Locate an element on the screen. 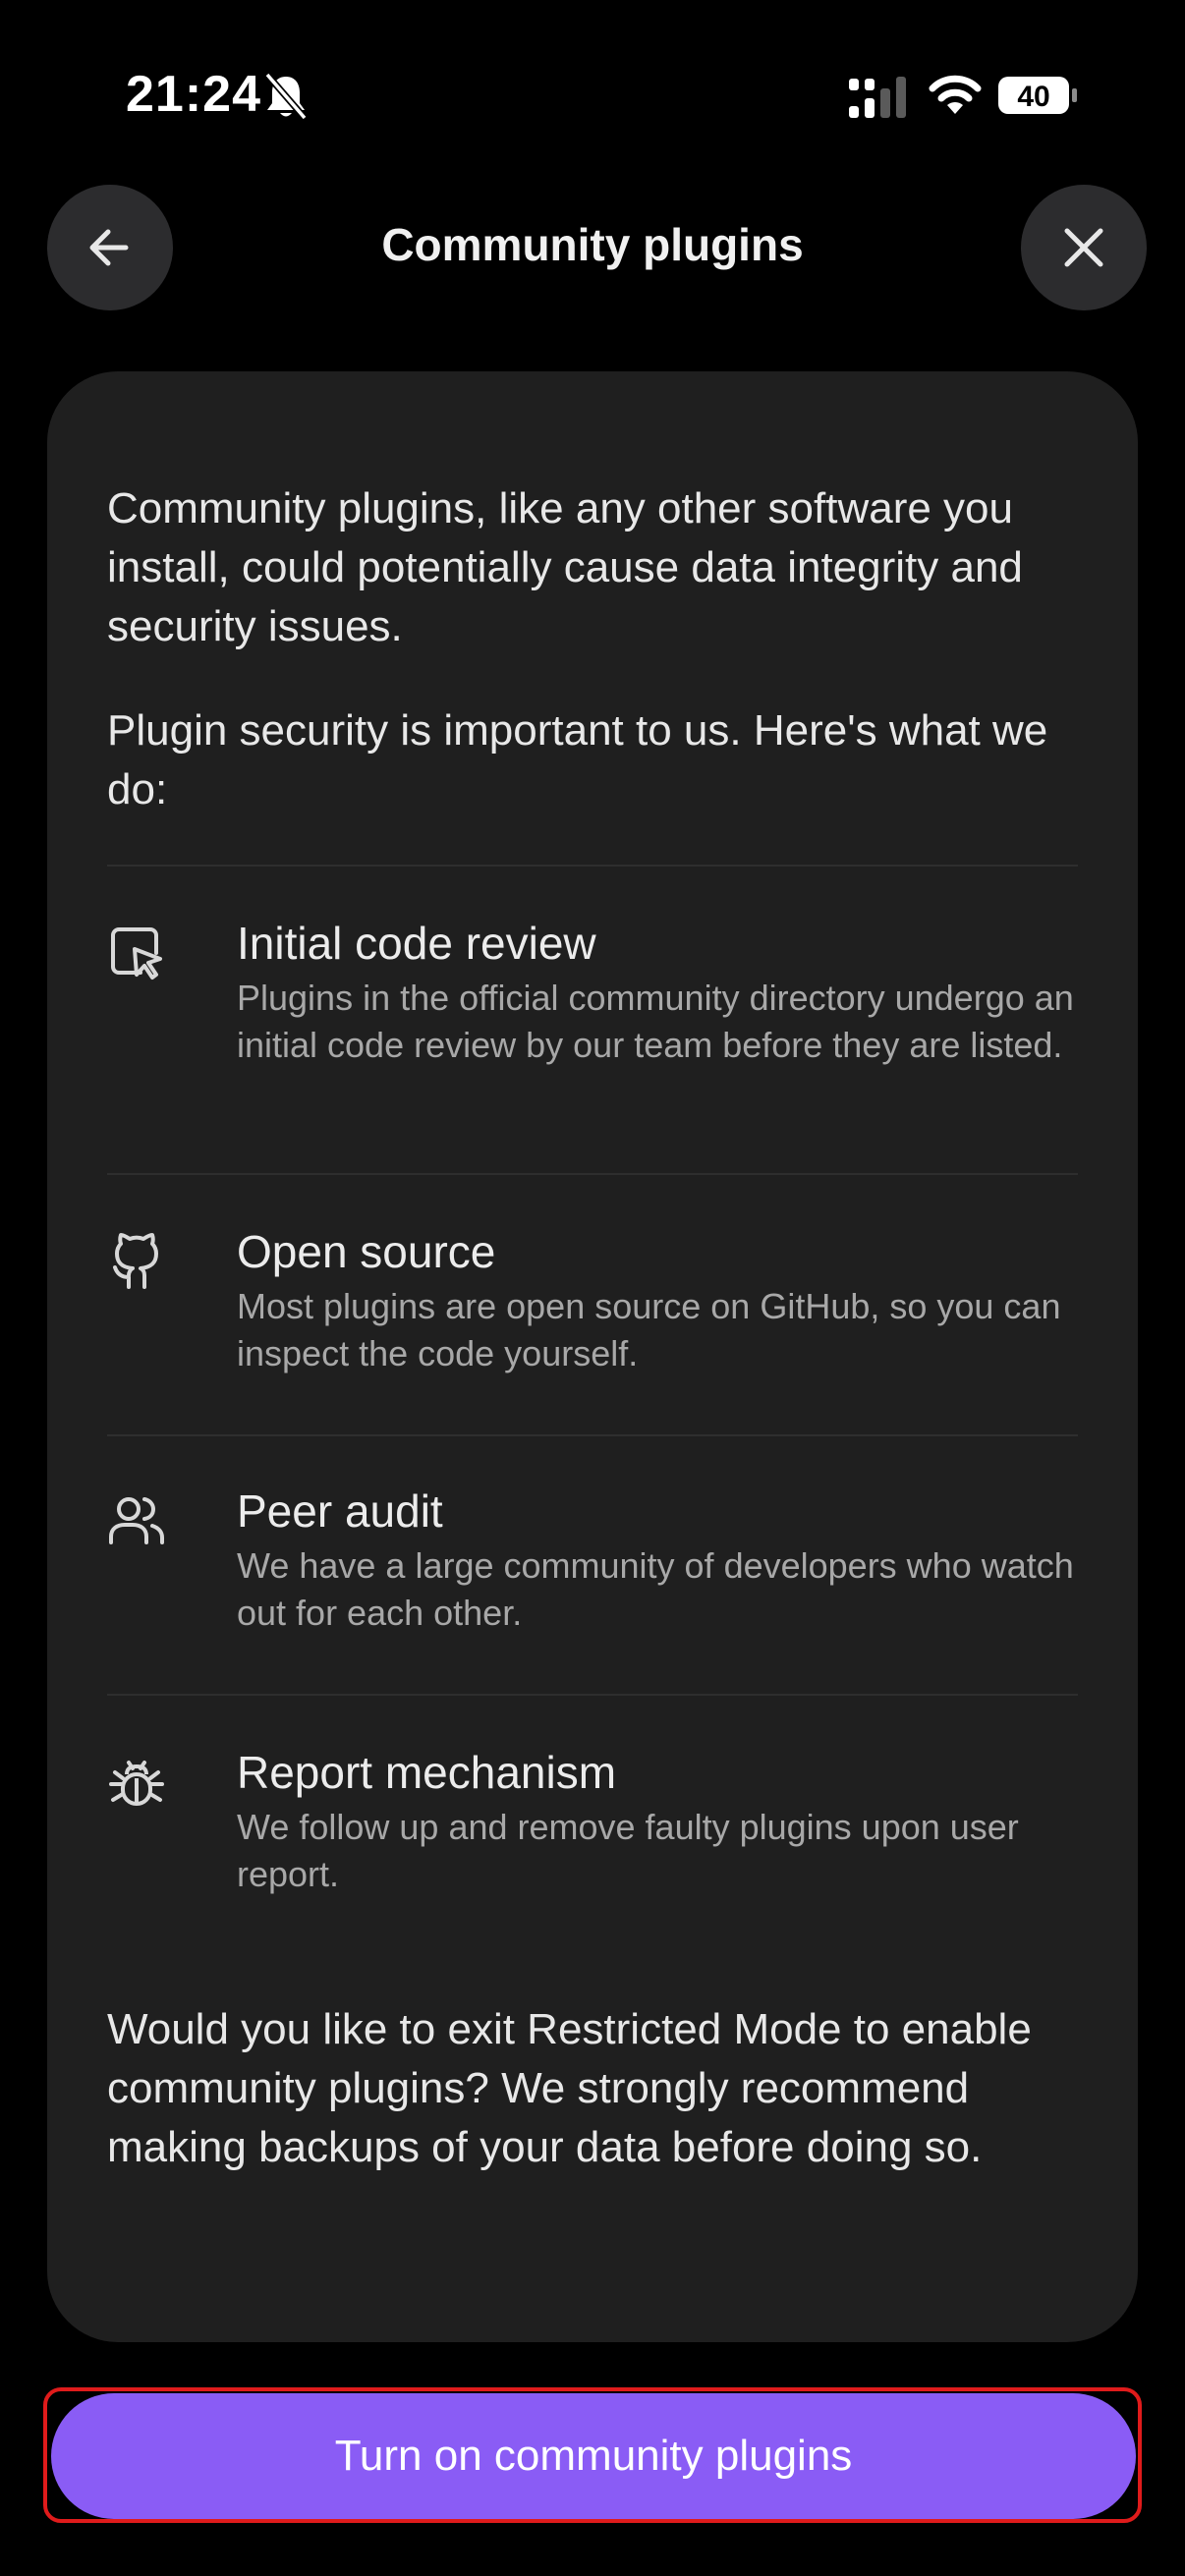 Image resolution: width=1185 pixels, height=2576 pixels. feature-title: Initial code review is located at coordinates (416, 943).